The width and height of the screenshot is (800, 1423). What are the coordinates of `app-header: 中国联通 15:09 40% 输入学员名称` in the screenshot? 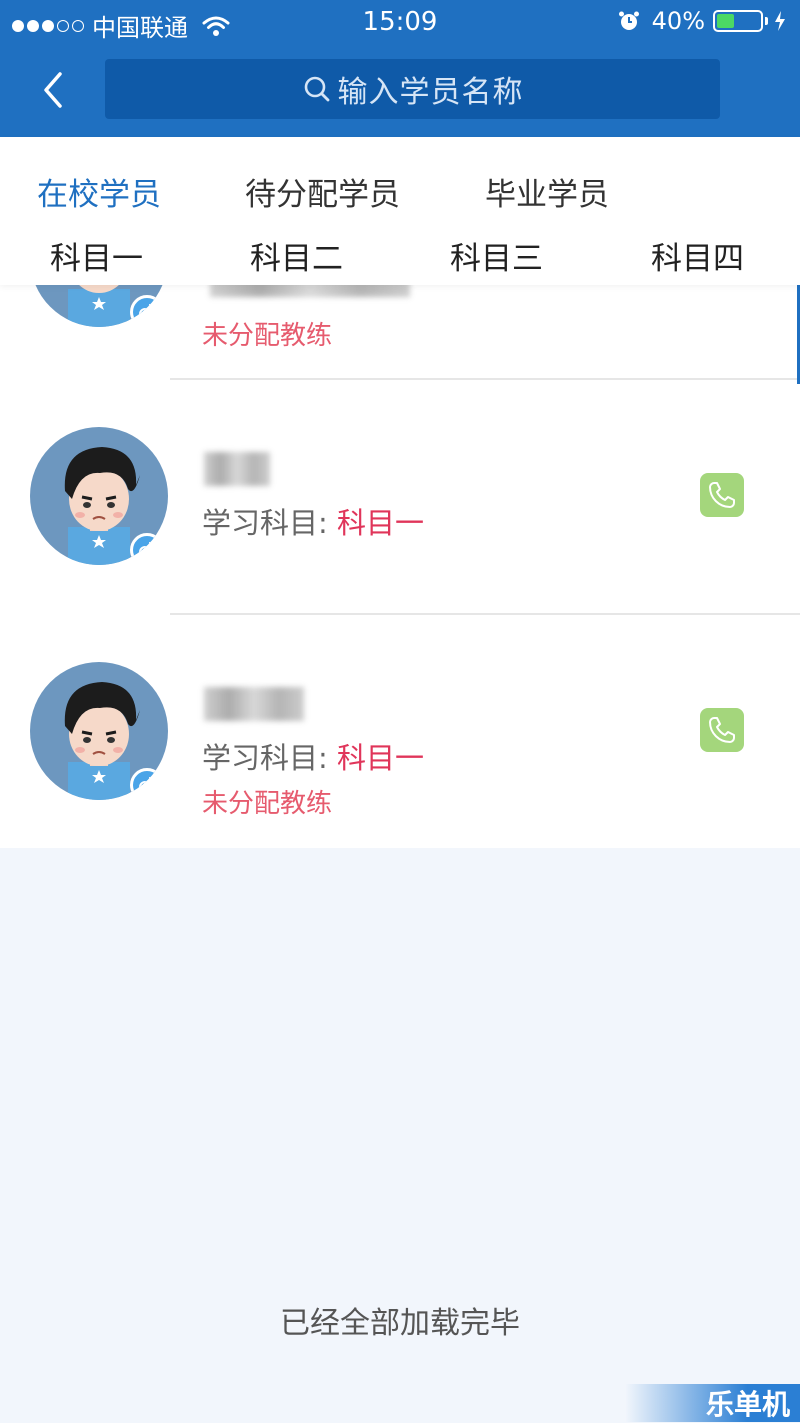 It's located at (400, 68).